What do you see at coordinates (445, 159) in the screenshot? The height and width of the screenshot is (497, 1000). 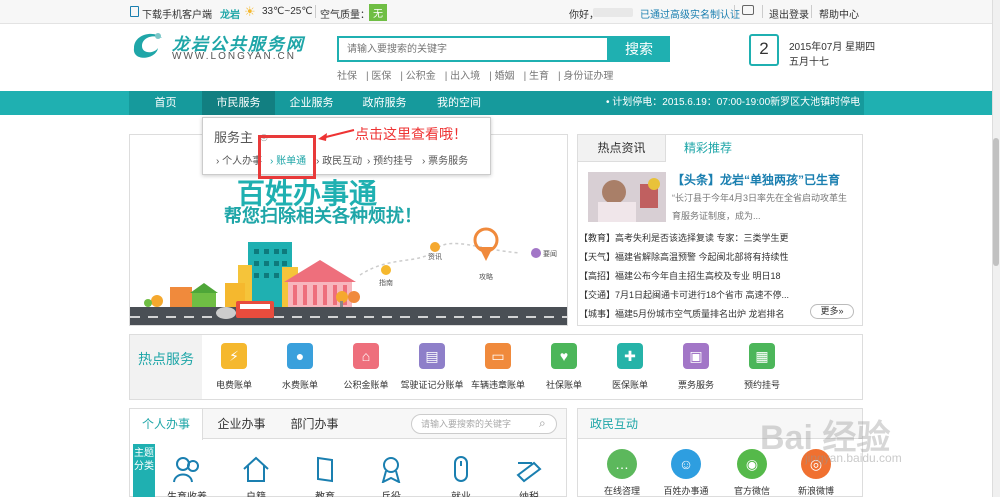 I see `dropdown-item-tickets: › 票务服务` at bounding box center [445, 159].